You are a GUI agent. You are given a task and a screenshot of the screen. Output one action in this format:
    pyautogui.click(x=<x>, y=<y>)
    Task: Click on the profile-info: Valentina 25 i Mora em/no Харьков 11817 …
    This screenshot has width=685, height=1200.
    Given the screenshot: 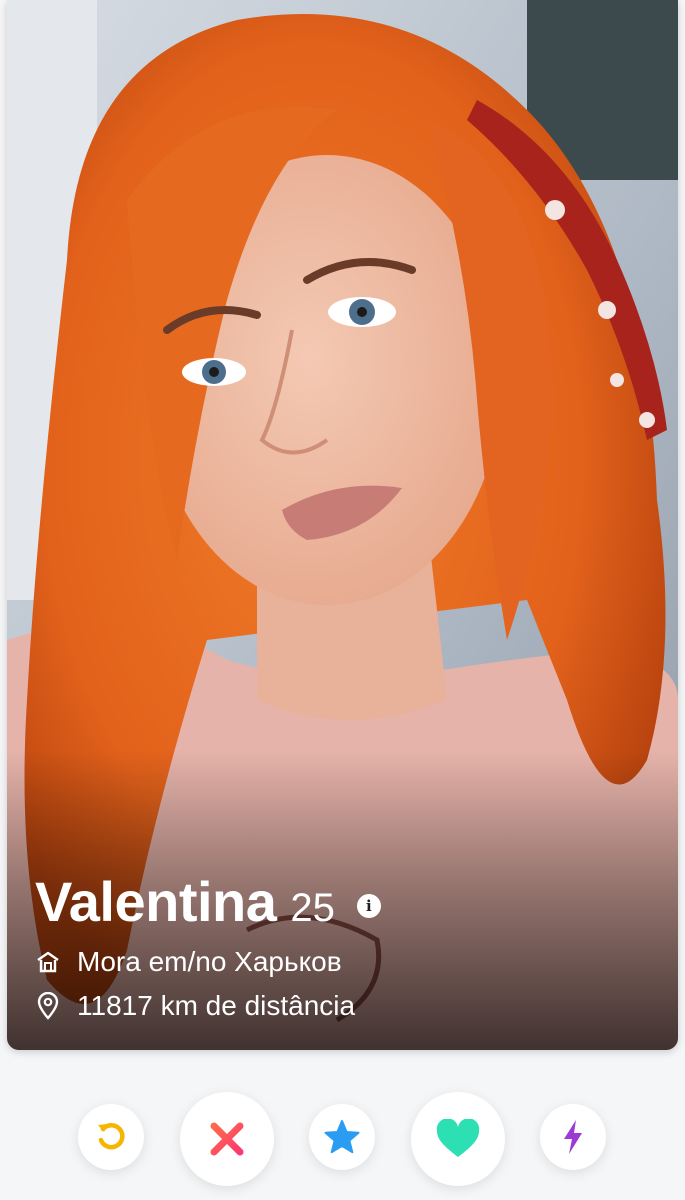 What is the action you would take?
    pyautogui.click(x=342, y=945)
    